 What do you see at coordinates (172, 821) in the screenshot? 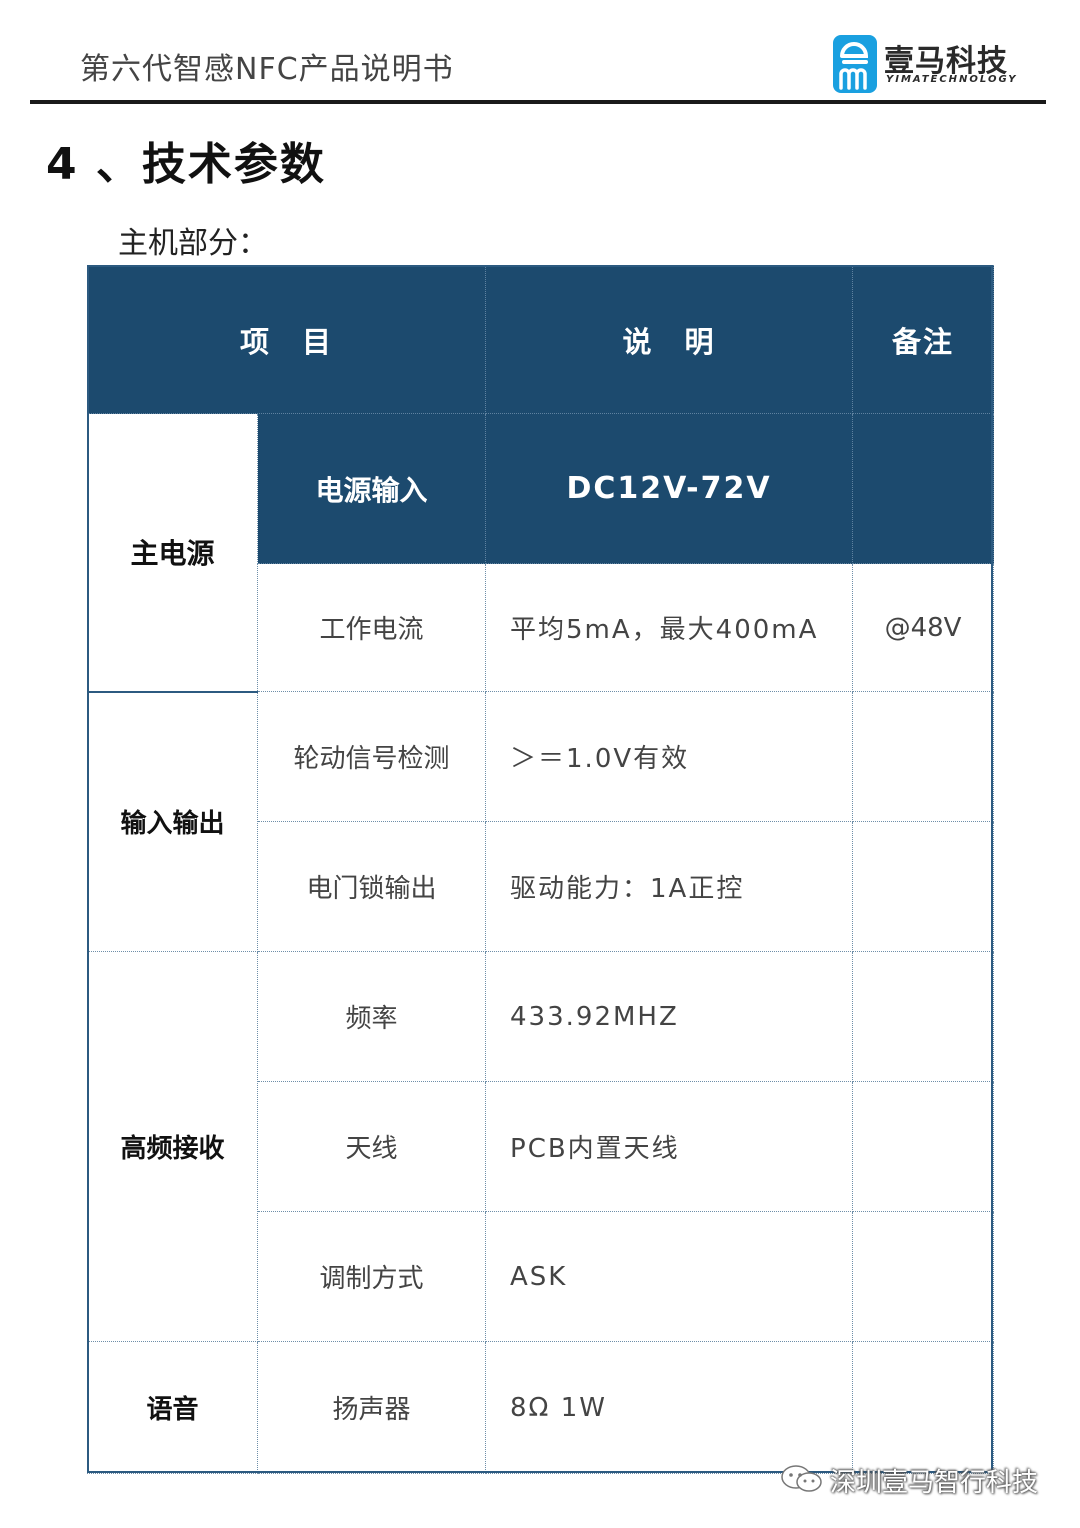
I see `group-io: 输入输出` at bounding box center [172, 821].